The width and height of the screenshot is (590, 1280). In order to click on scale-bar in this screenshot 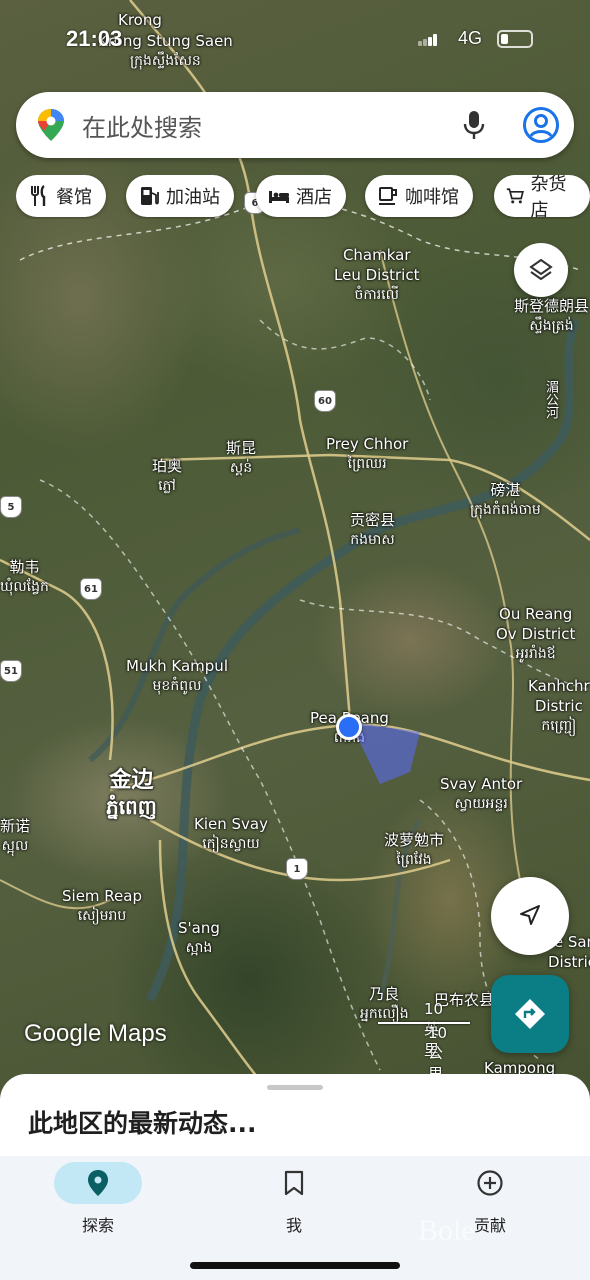, I will do `click(424, 1023)`.